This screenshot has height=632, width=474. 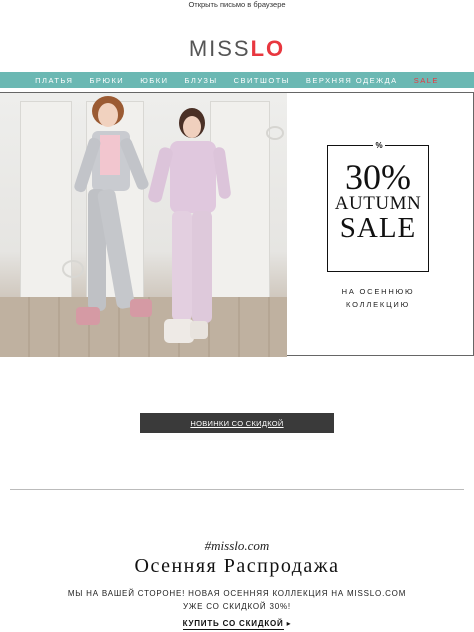 What do you see at coordinates (268, 48) in the screenshot?
I see `logo-text-lo: LO` at bounding box center [268, 48].